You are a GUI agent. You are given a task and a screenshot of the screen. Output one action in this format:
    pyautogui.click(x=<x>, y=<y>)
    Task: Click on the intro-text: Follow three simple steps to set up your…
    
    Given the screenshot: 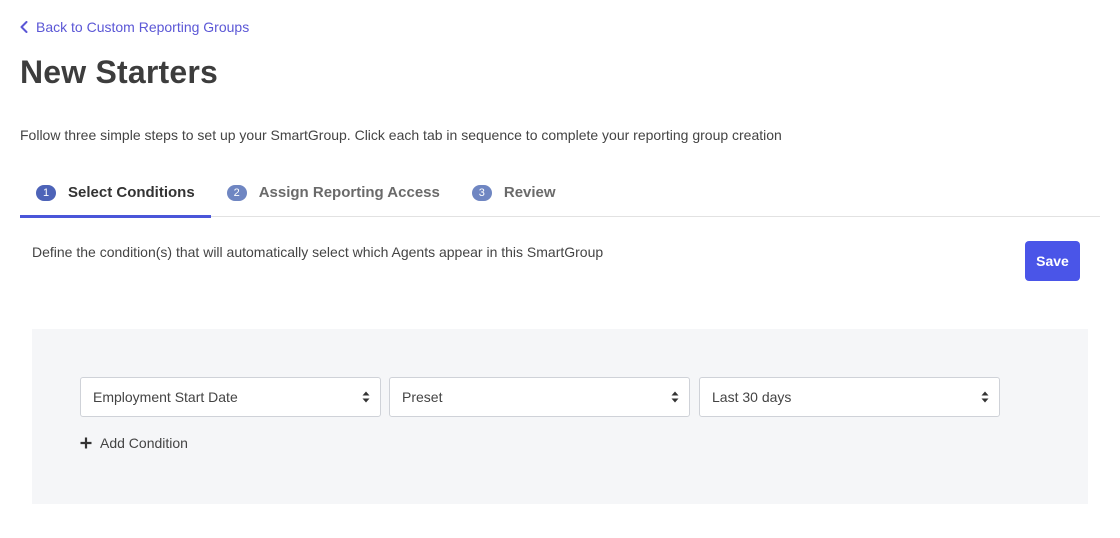 What is the action you would take?
    pyautogui.click(x=401, y=135)
    